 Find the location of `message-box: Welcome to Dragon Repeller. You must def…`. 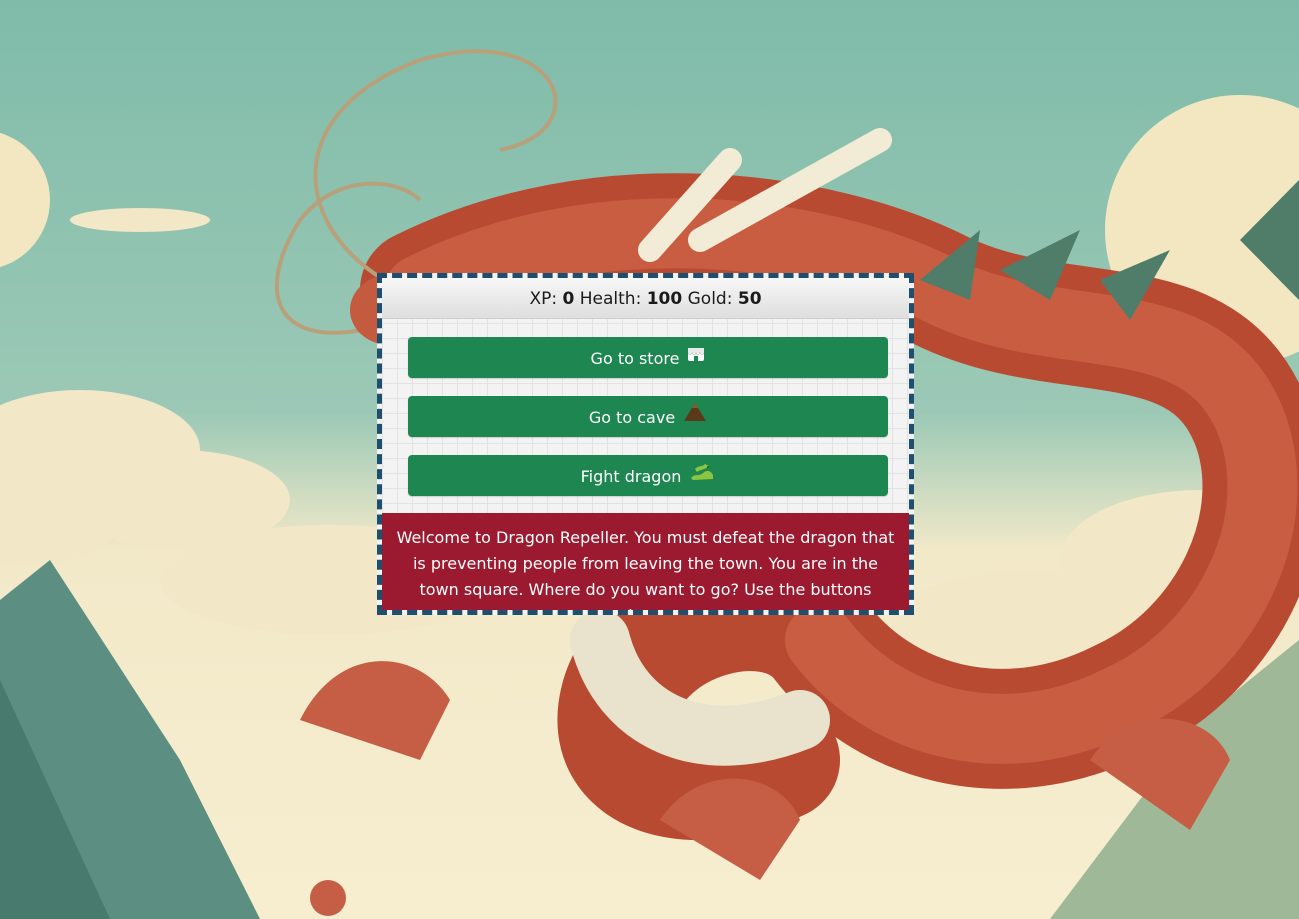

message-box: Welcome to Dragon Repeller. You must def… is located at coordinates (645, 561).